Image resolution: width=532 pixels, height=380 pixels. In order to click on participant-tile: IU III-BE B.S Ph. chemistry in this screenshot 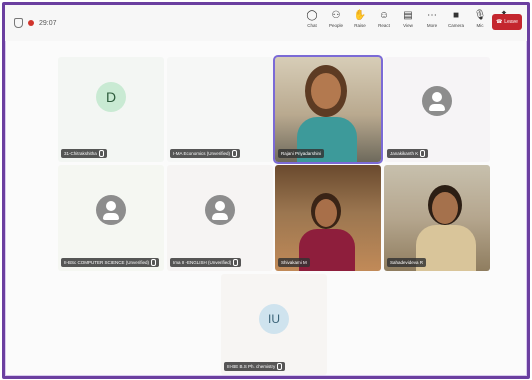, I will do `click(274, 324)`.